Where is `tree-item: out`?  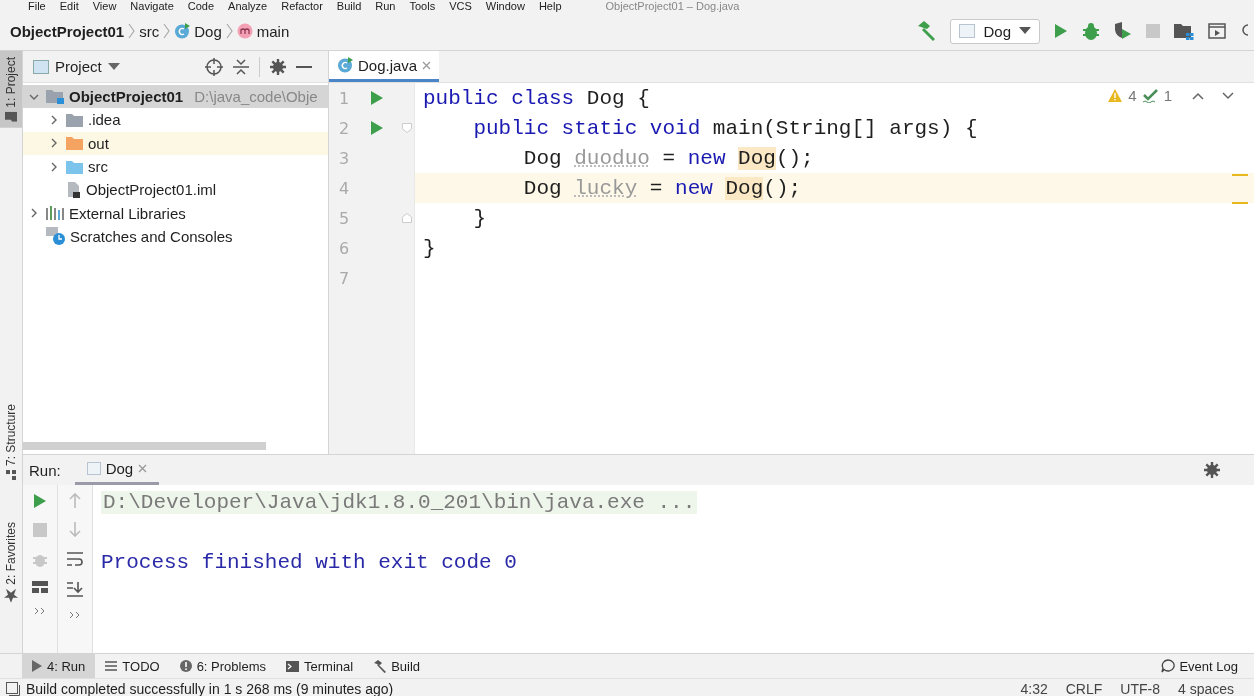 tree-item: out is located at coordinates (98, 143).